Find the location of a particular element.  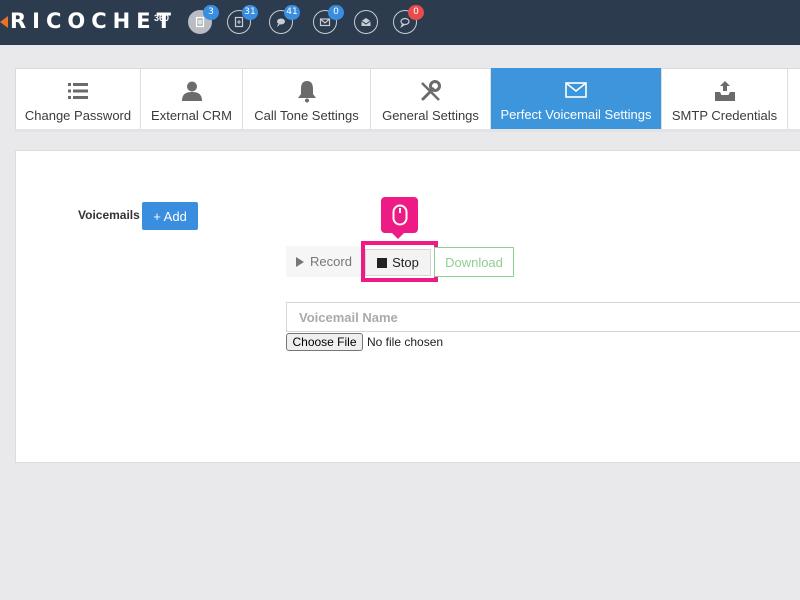

documents-icon: 3 is located at coordinates (203, 19).